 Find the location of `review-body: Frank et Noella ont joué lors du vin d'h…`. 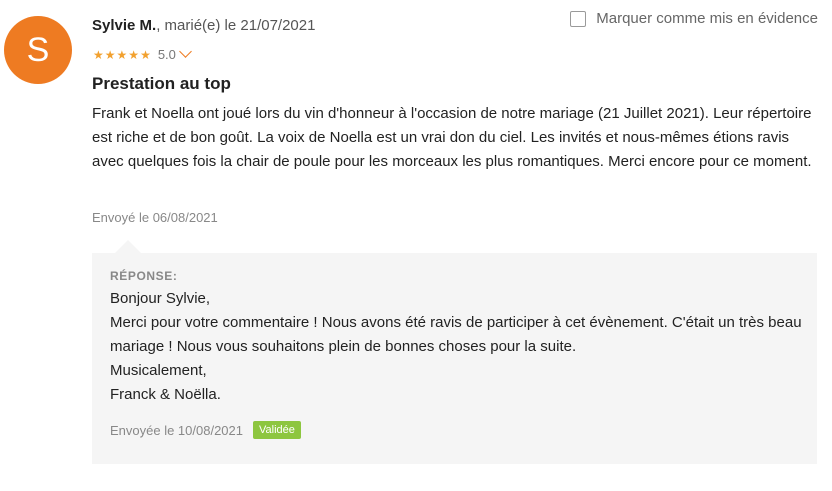

review-body: Frank et Noella ont joué lors du vin d'h… is located at coordinates (452, 137).